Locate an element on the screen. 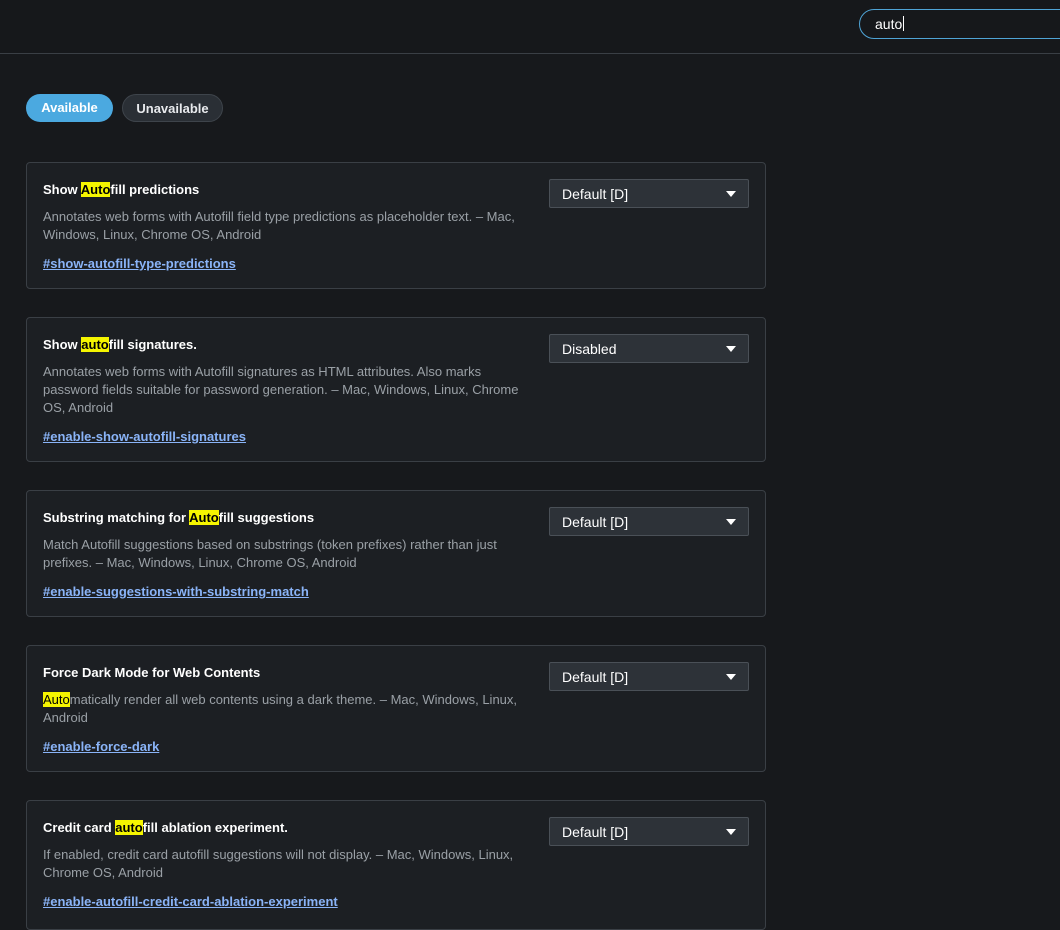 The image size is (1060, 930). flag-link: #enable-show-autofill-signatures is located at coordinates (144, 436).